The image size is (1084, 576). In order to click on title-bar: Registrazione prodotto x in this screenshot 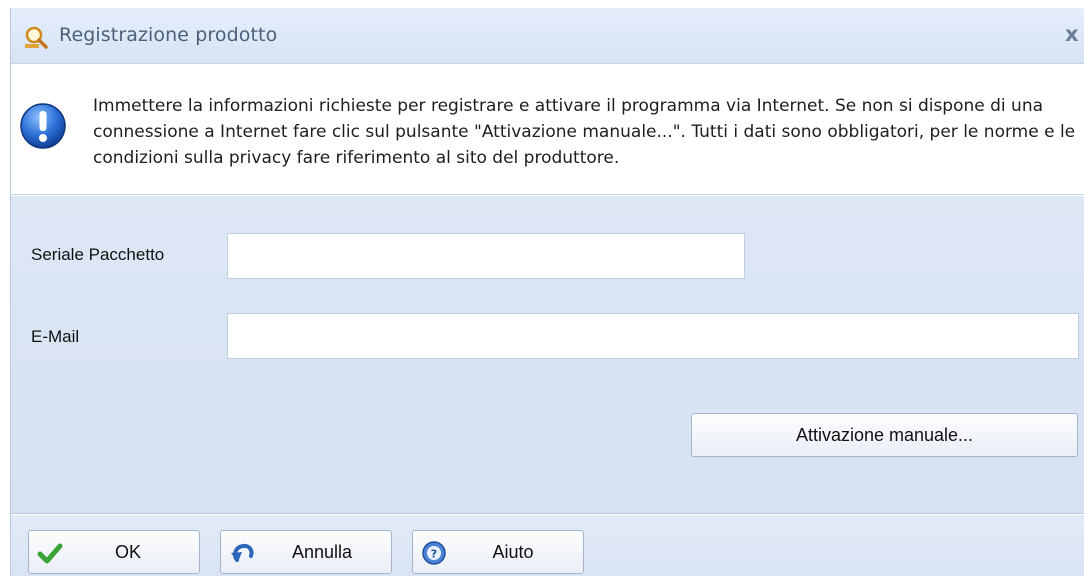, I will do `click(547, 36)`.